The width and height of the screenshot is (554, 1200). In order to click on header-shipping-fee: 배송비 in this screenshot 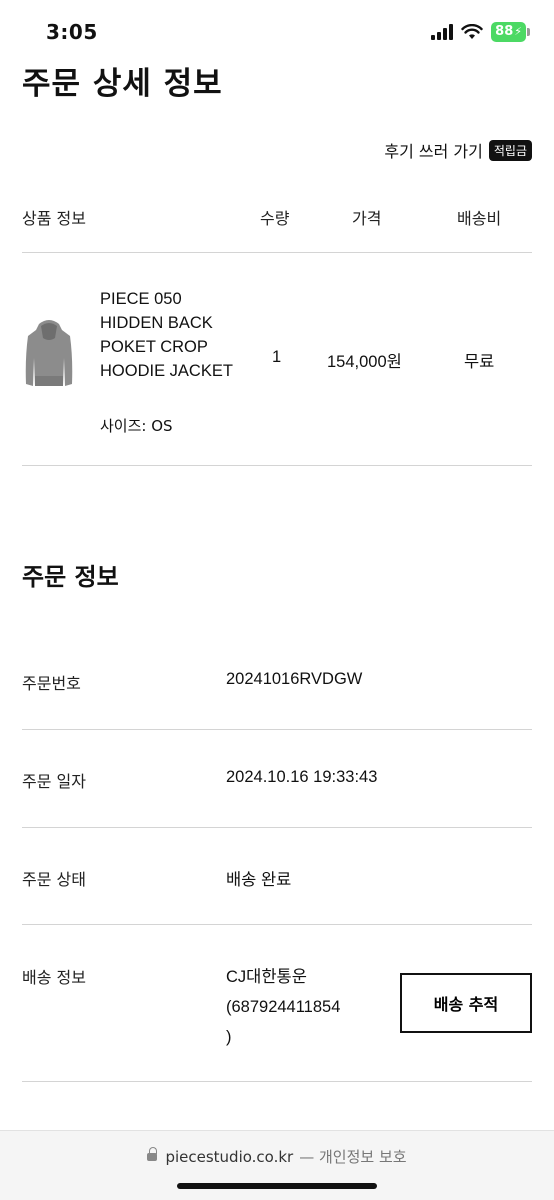, I will do `click(479, 218)`.